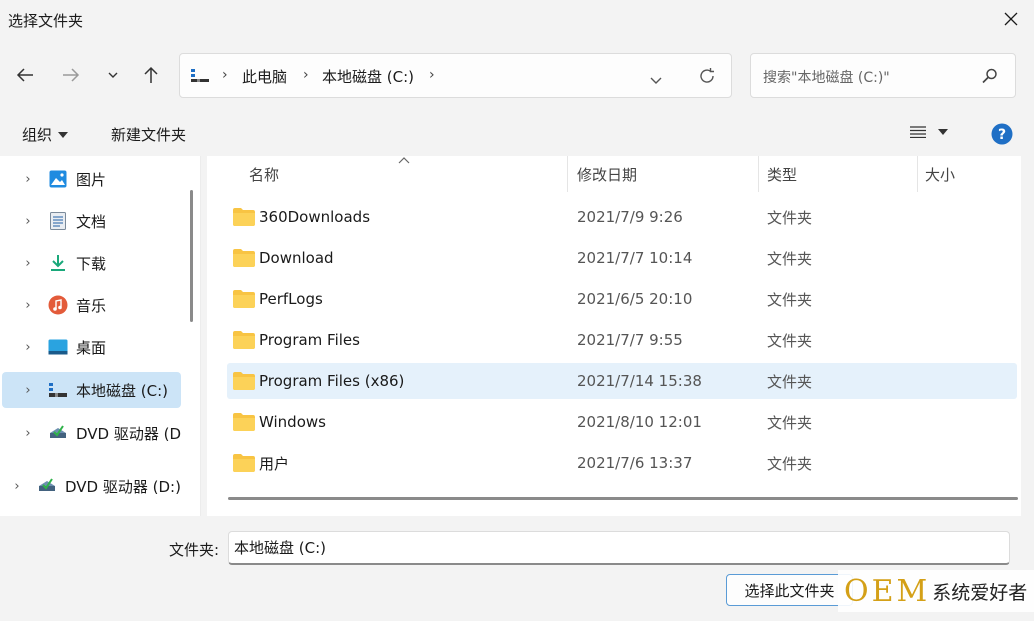 Image resolution: width=1034 pixels, height=621 pixels. I want to click on watermark: OEM 系统爱好者, so click(936, 591).